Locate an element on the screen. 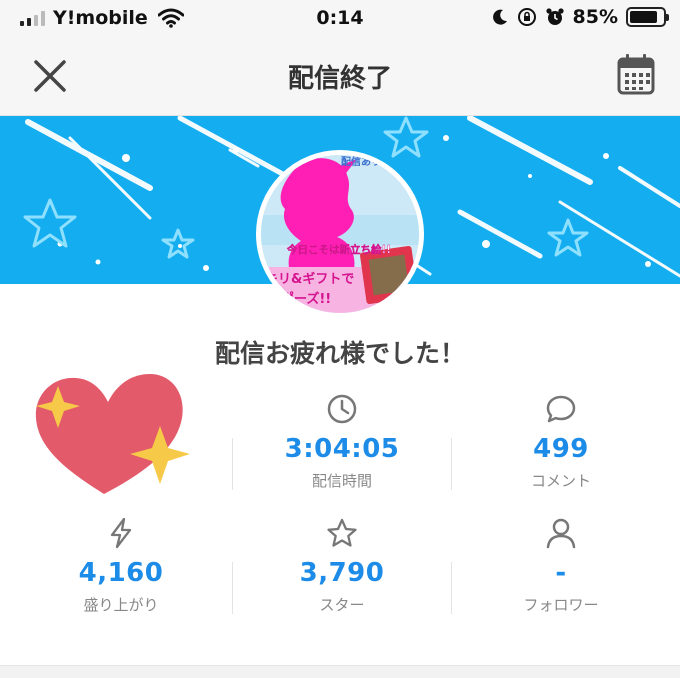 Image resolution: width=680 pixels, height=678 pixels. alarm-icon is located at coordinates (554, 16).